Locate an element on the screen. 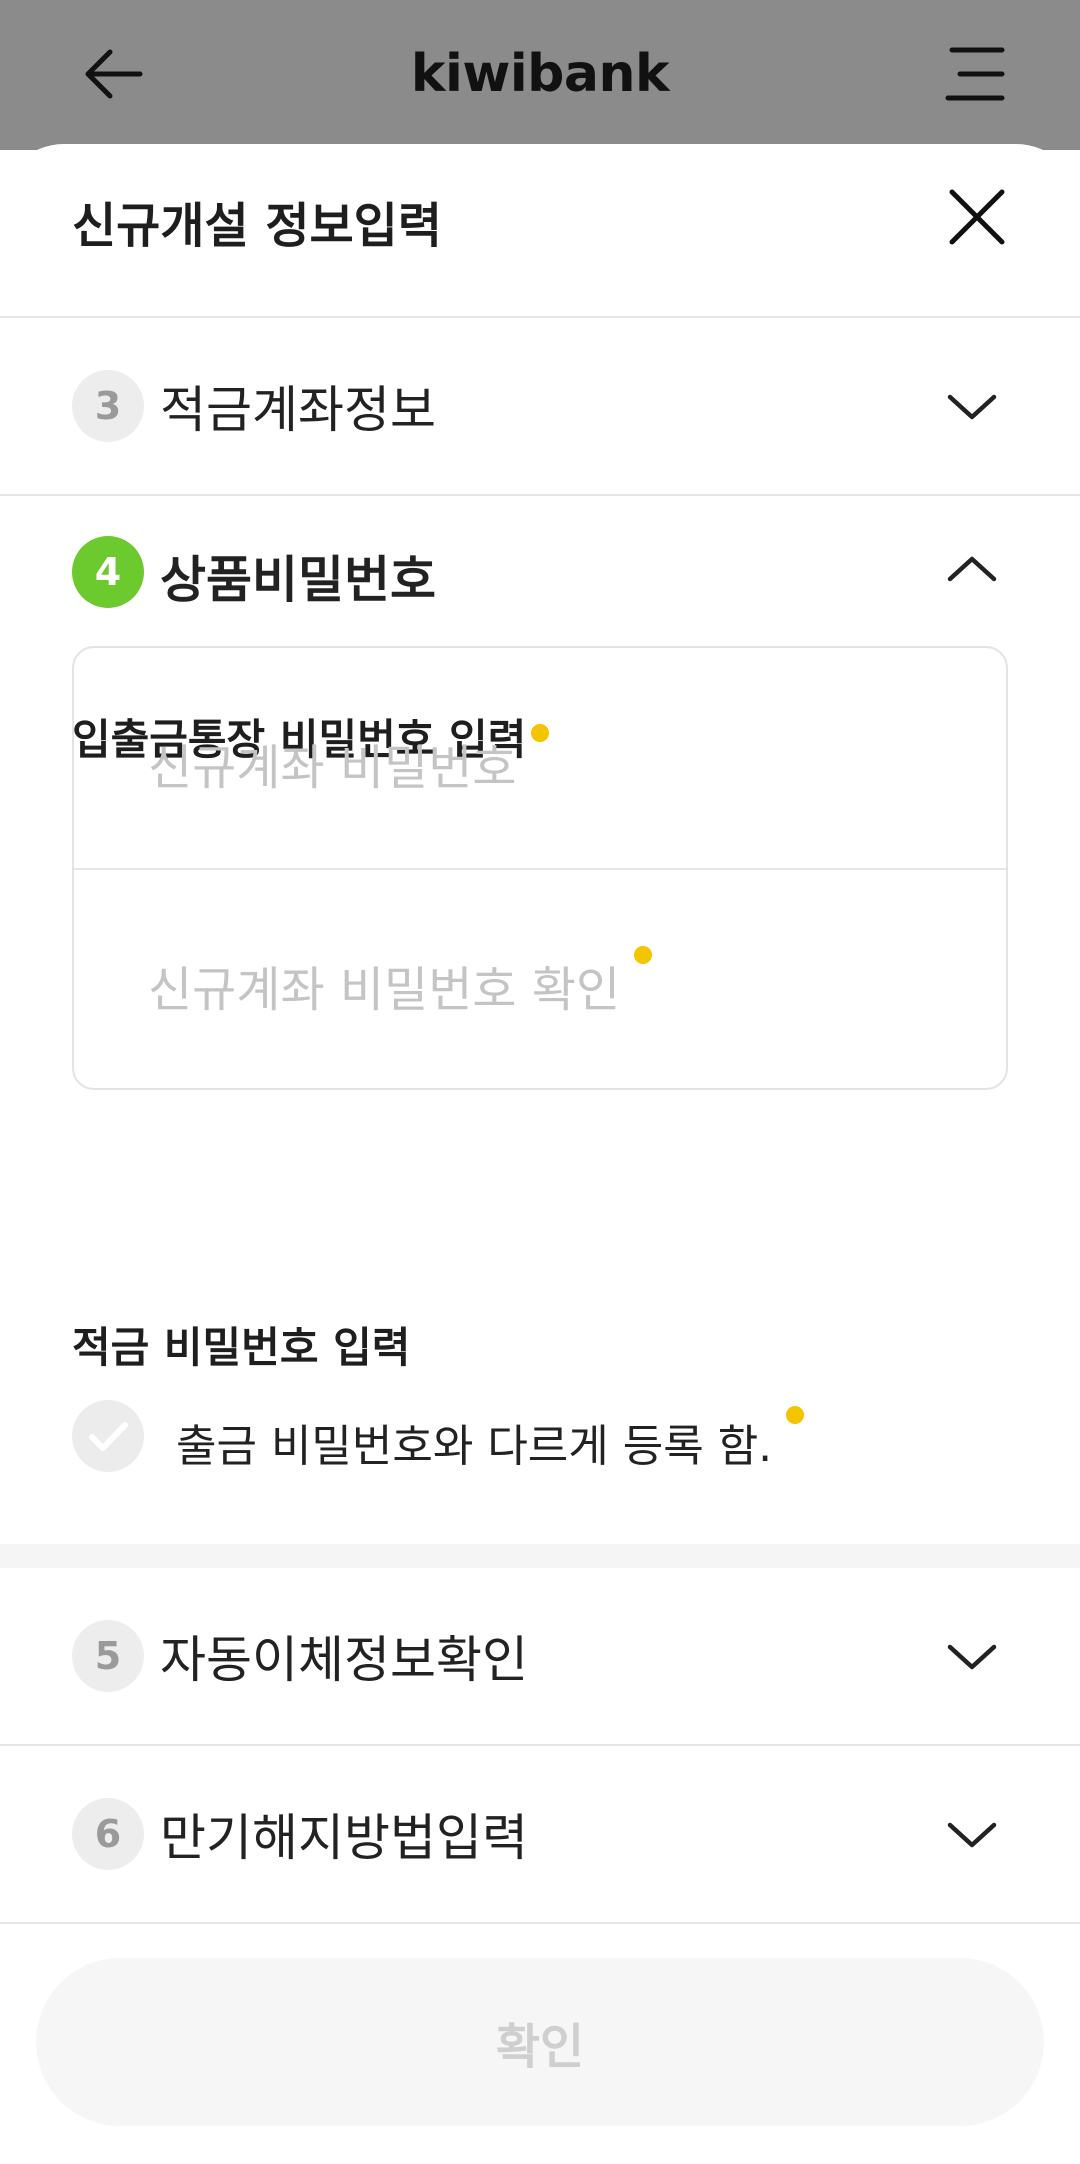 Image resolution: width=1080 pixels, height=2164 pixels. new-password-placeholder: 신규계좌 비밀번호 is located at coordinates (348, 761).